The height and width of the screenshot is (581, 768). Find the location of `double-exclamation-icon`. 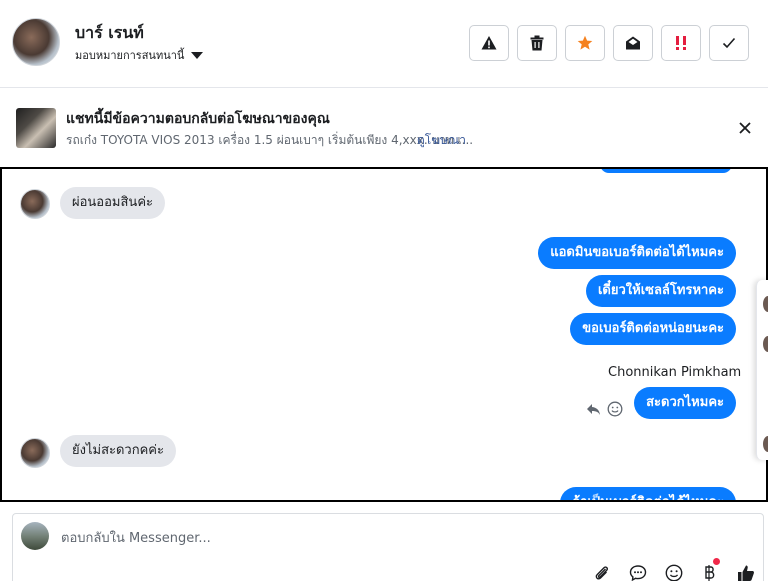

double-exclamation-icon is located at coordinates (681, 43).